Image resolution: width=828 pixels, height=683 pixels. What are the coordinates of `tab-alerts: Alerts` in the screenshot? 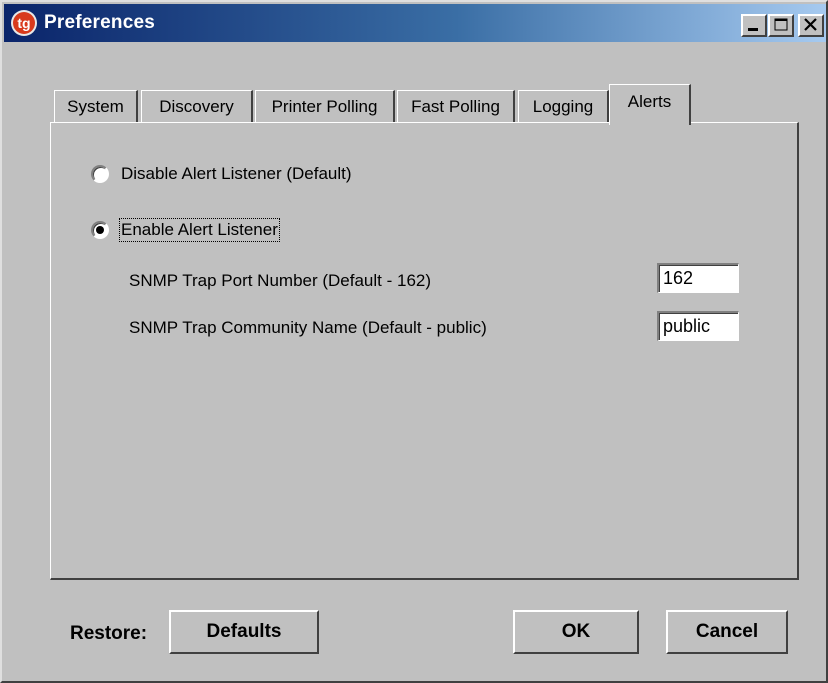 It's located at (650, 104).